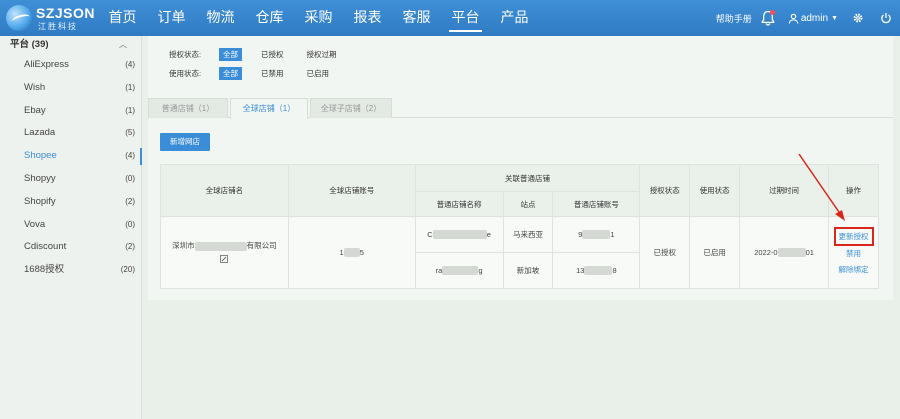 This screenshot has height=419, width=900. I want to click on col-global-store-name: 全球店铺名, so click(224, 190).